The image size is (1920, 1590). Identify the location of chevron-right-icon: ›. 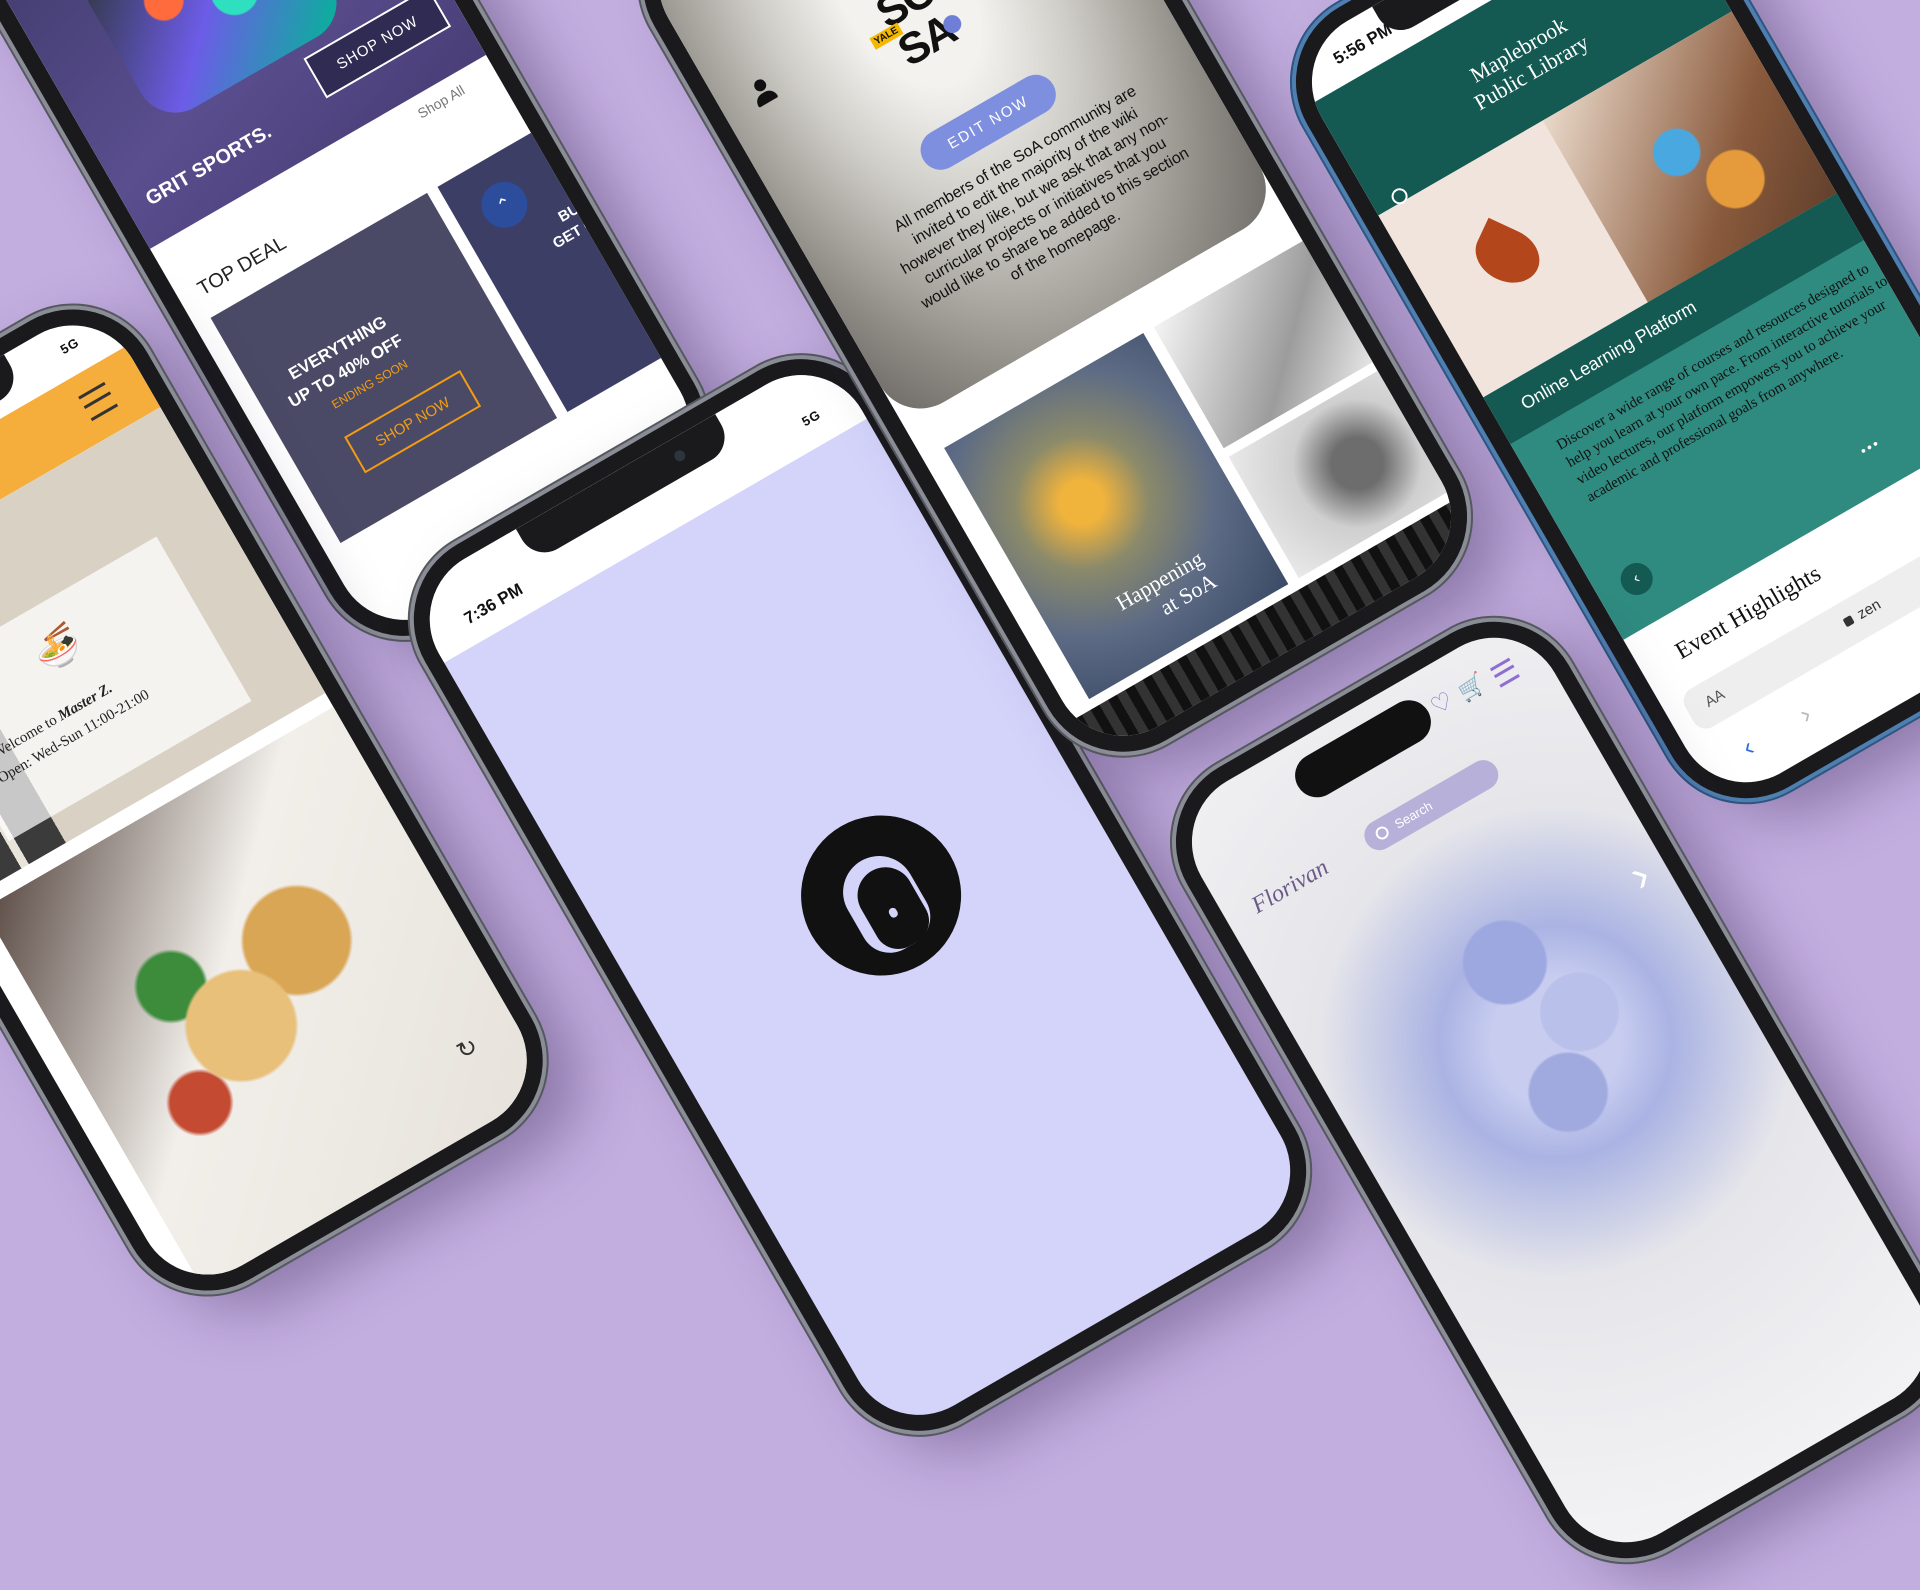
(1639, 874).